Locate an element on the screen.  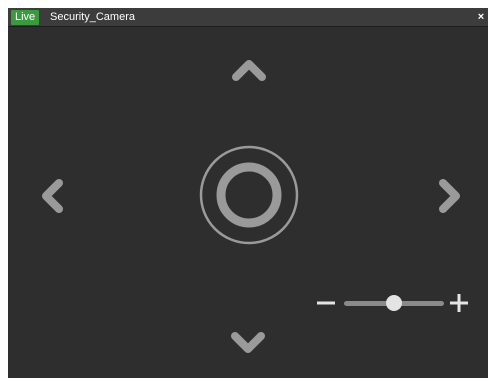
pan-left-button is located at coordinates (51, 196).